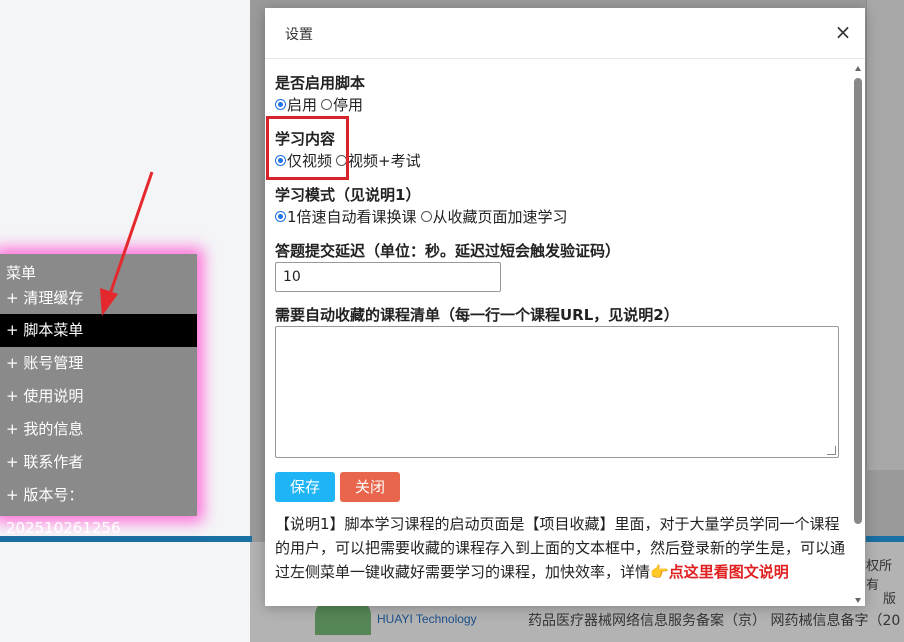  Describe the element at coordinates (21, 273) in the screenshot. I see `menu-title: 菜单` at that location.